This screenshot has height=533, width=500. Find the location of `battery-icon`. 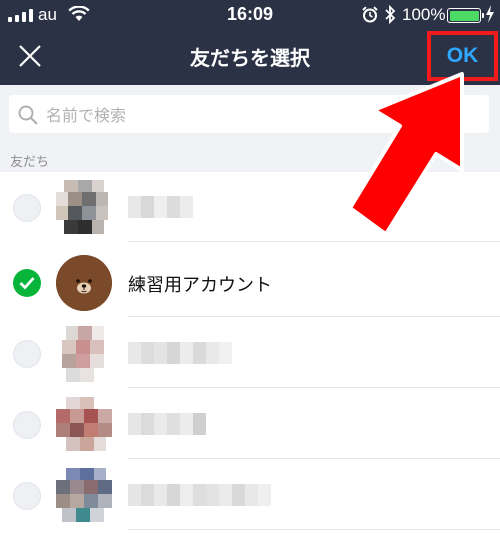

battery-icon is located at coordinates (465, 15).